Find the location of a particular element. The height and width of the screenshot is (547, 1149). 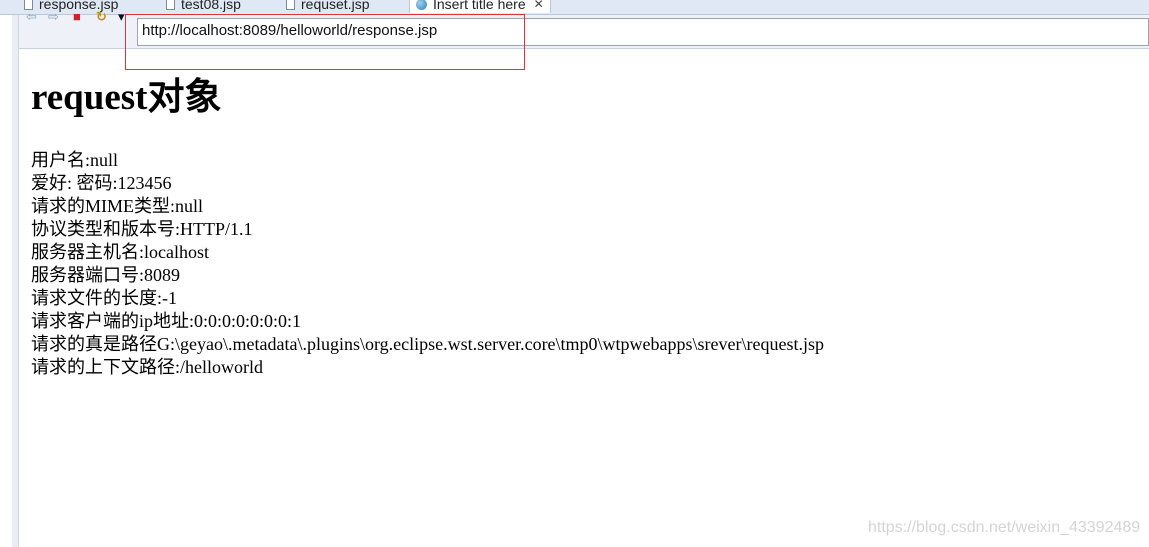

line-mime-type: 请求的MIME类型:null is located at coordinates (117, 206).